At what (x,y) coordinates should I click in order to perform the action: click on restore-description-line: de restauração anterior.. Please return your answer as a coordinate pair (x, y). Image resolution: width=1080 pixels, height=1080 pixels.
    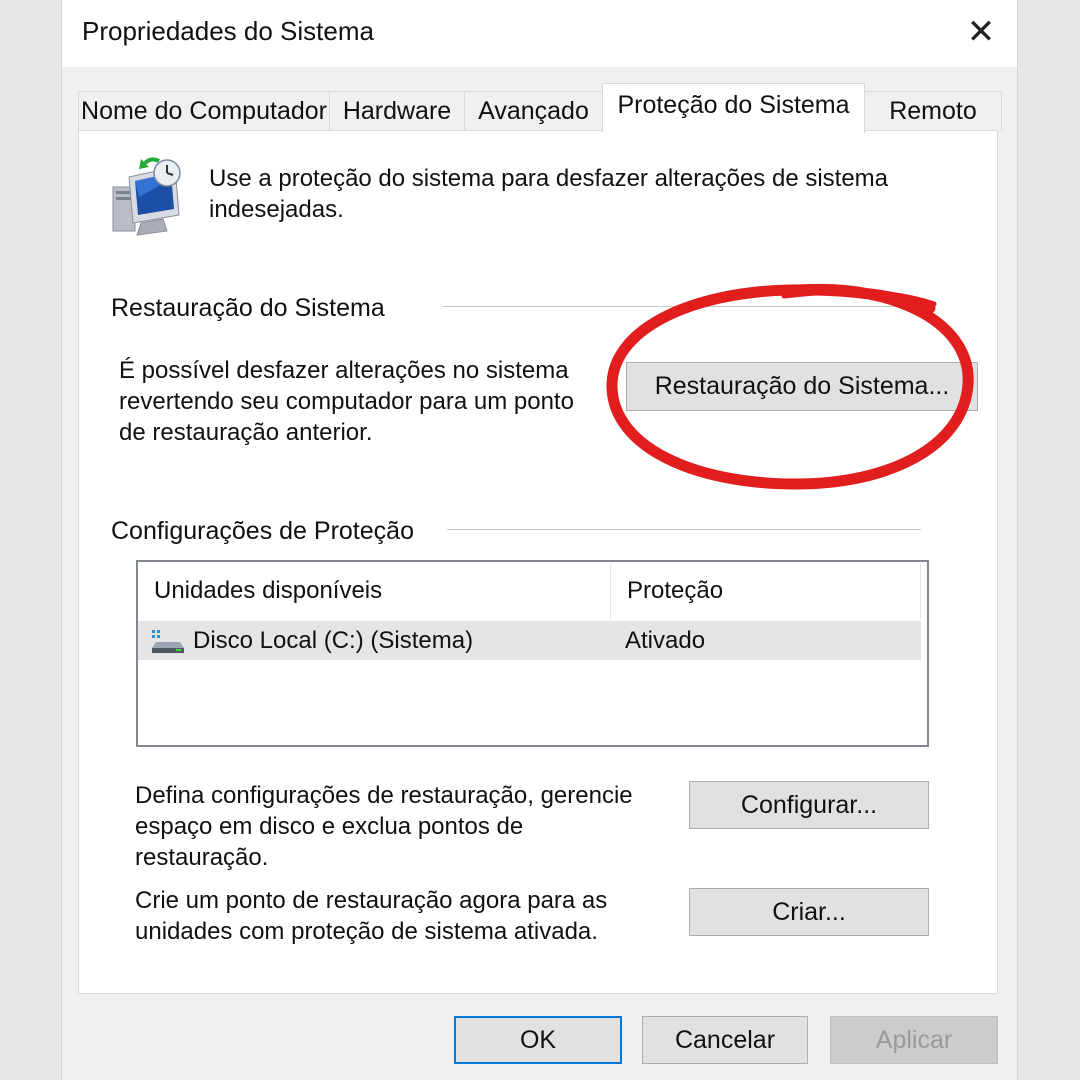
    Looking at the image, I should click on (246, 432).